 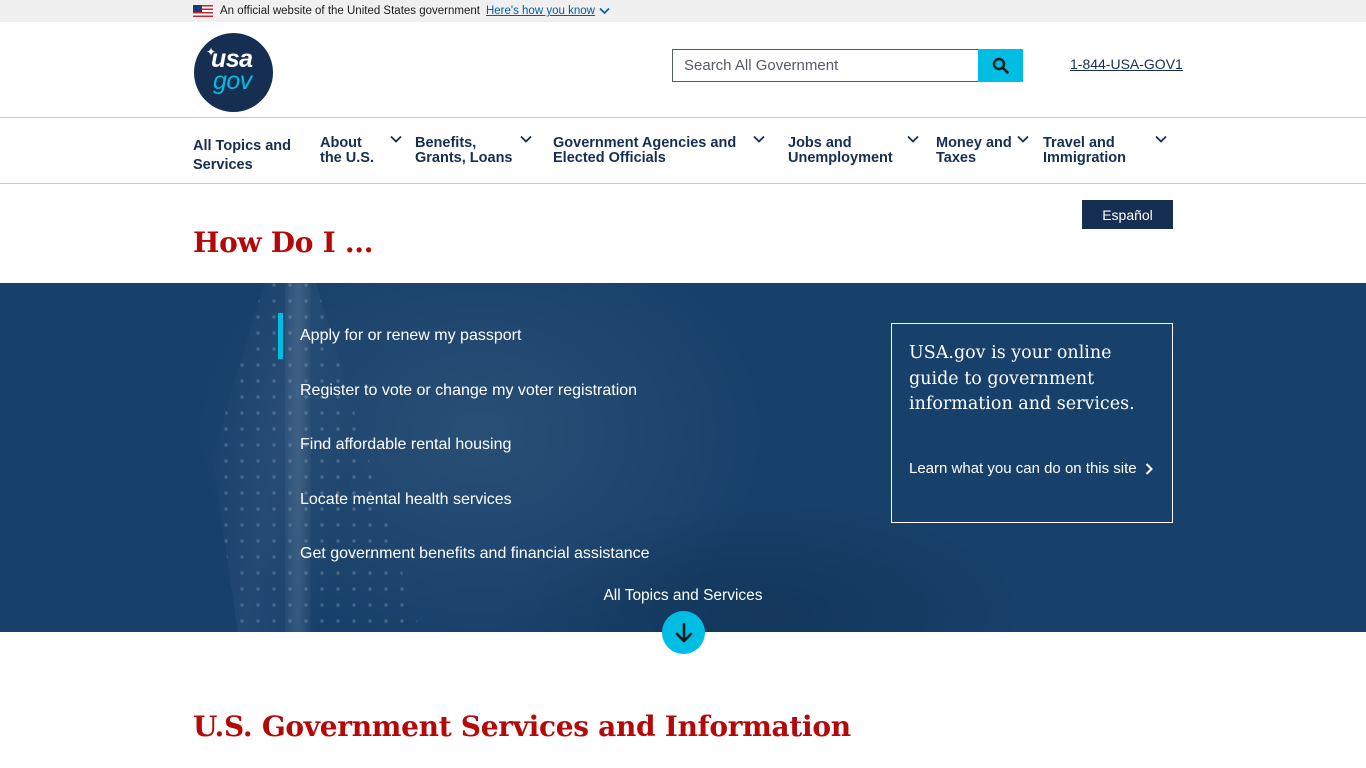 I want to click on site-header: ✦ usa gov 1-844-USA-GOV1, so click(x=683, y=70).